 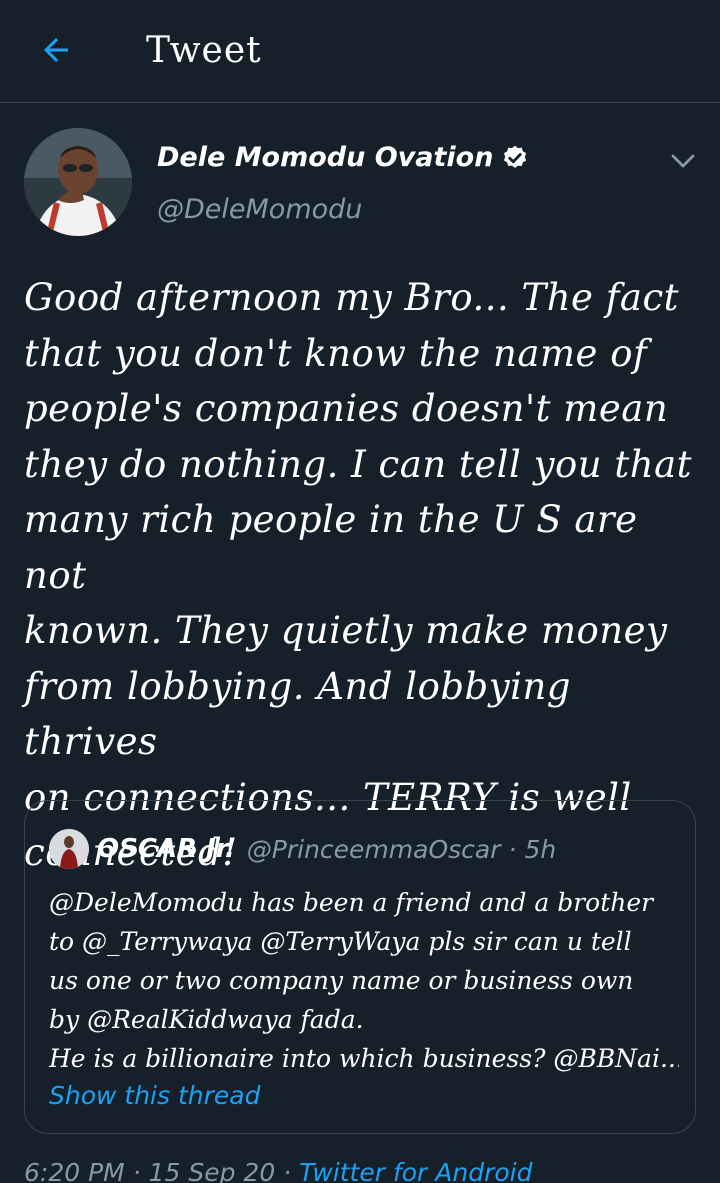 What do you see at coordinates (325, 157) in the screenshot?
I see `author-display-name: Dele Momodu Ovation` at bounding box center [325, 157].